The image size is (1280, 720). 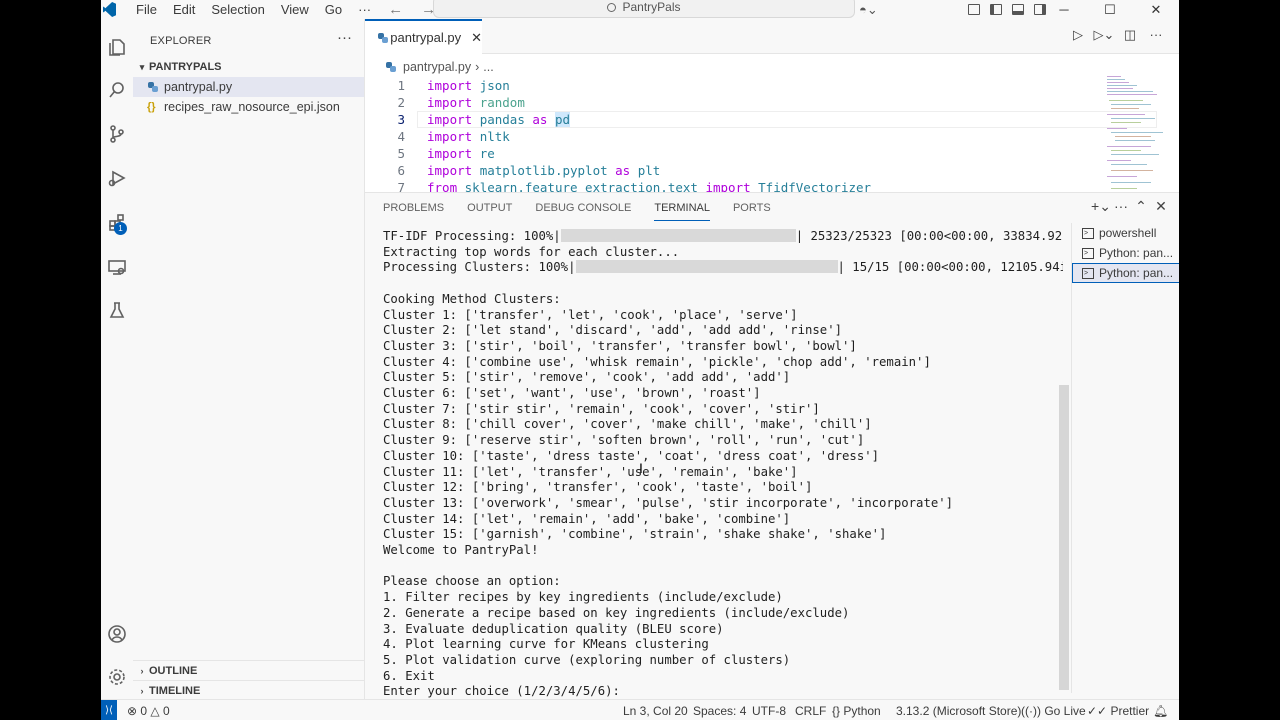 I want to click on search-view-icon, so click(x=117, y=90).